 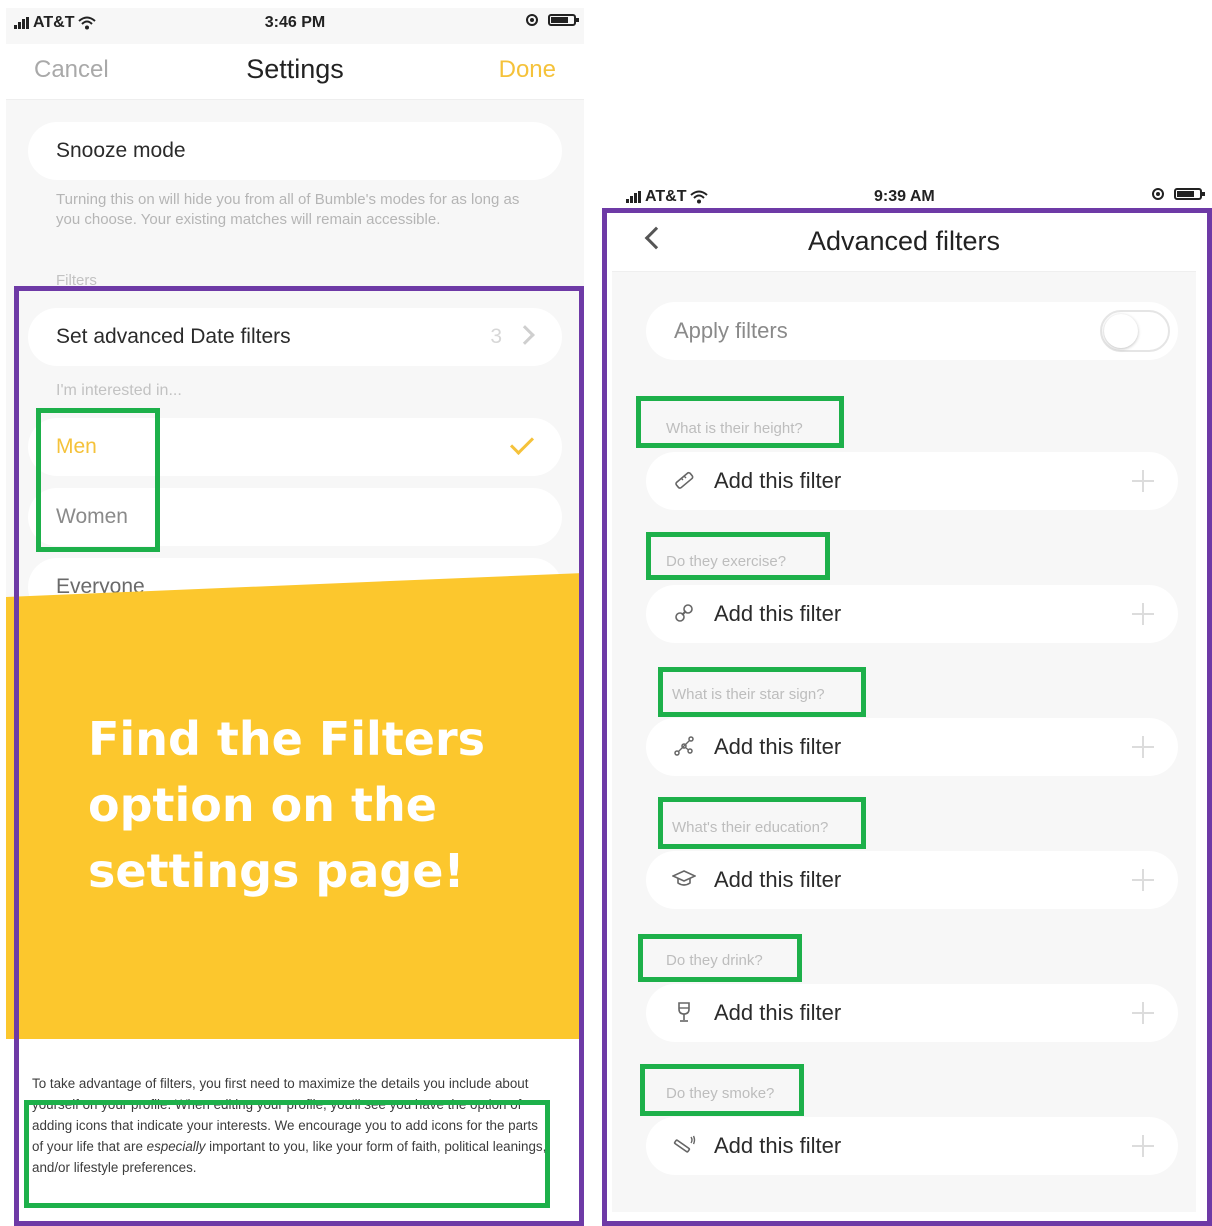 I want to click on carrier-label: AT&T, so click(x=666, y=196).